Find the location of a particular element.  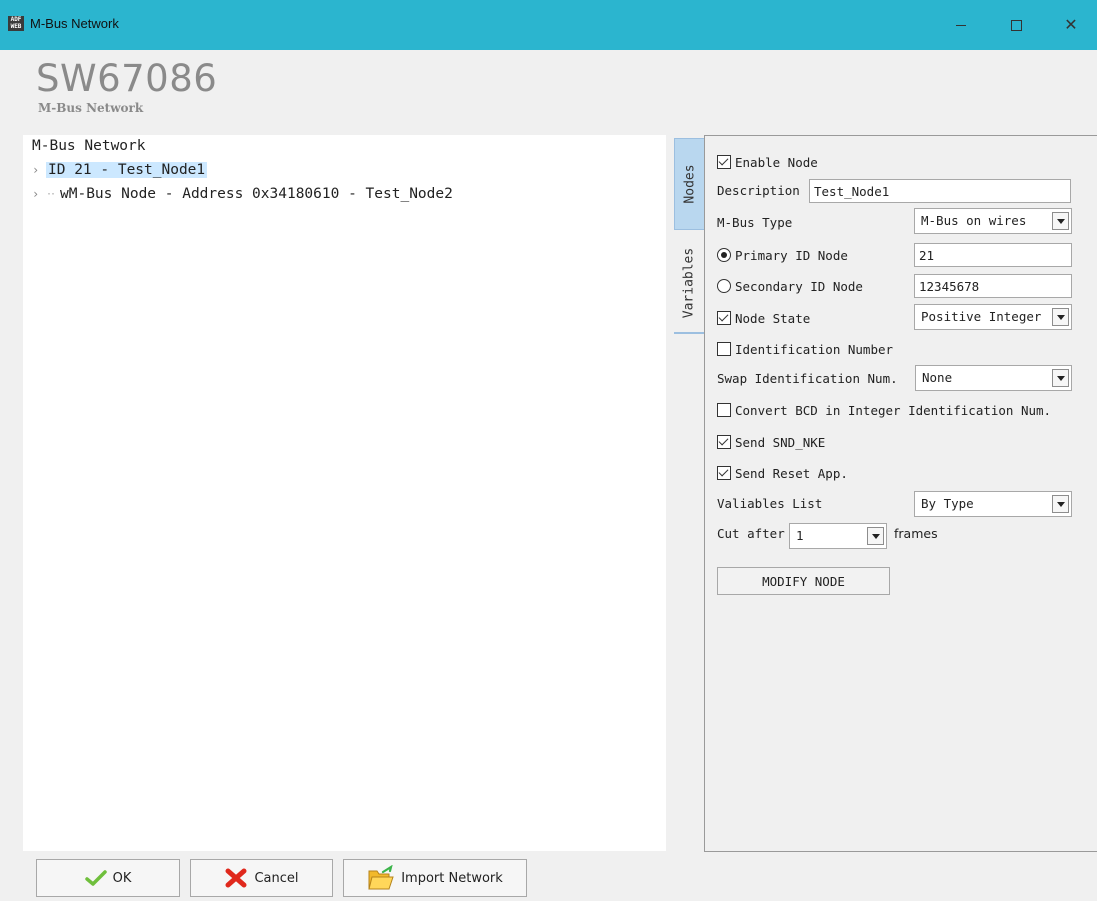

secondary-id-row: Secondary ID Node is located at coordinates (790, 286).